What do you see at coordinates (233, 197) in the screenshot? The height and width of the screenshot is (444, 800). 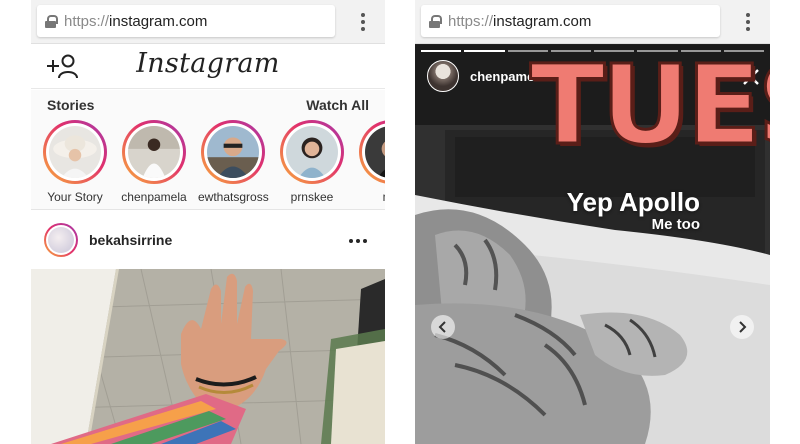 I see `story-name: ewthatsgross` at bounding box center [233, 197].